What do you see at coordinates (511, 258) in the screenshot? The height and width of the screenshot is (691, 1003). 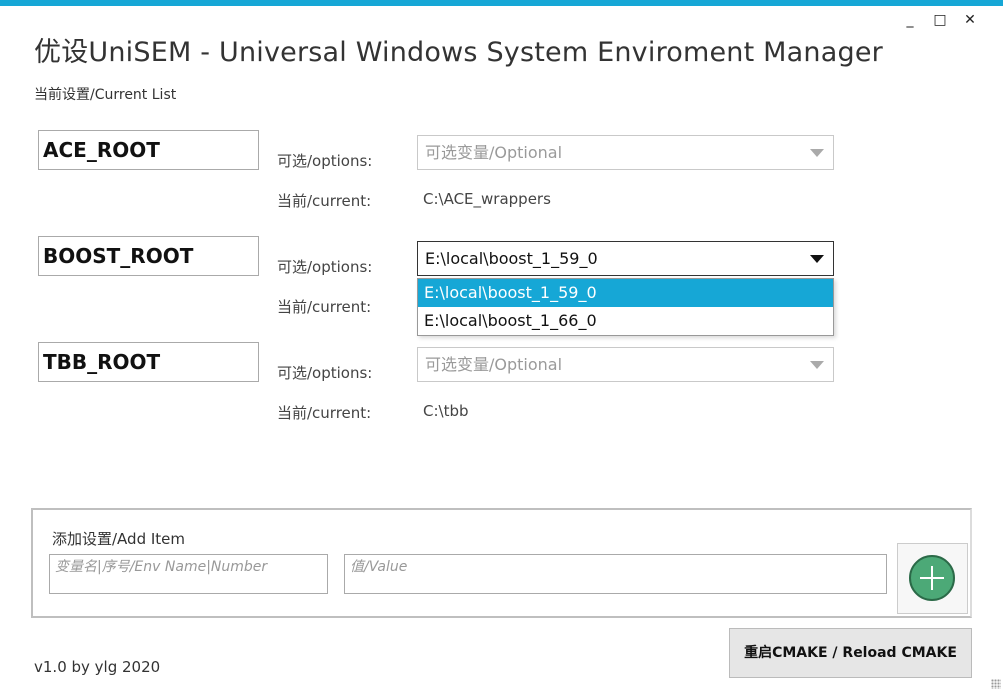 I see `combobox-value: E:\local\boost_1_59_0` at bounding box center [511, 258].